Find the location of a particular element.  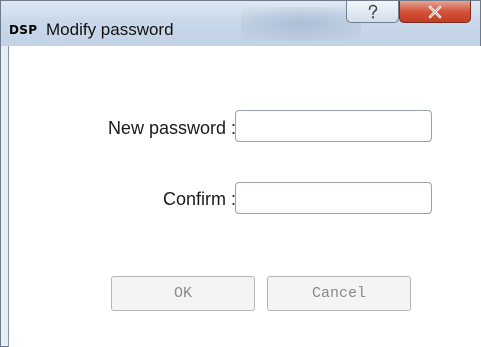

confirm-password-label: Confirm : is located at coordinates (199, 199).